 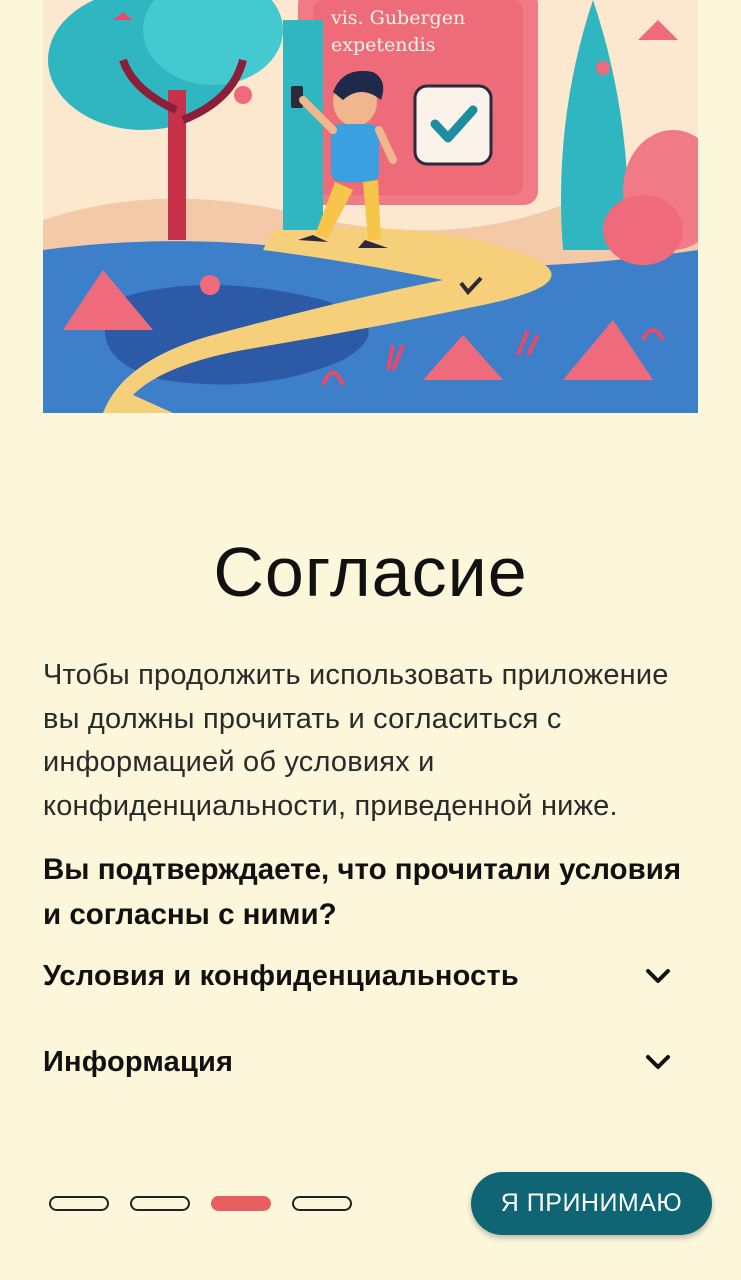 I want to click on accordion-terms-privacy: Условия и конфиденциальность, so click(x=358, y=976).